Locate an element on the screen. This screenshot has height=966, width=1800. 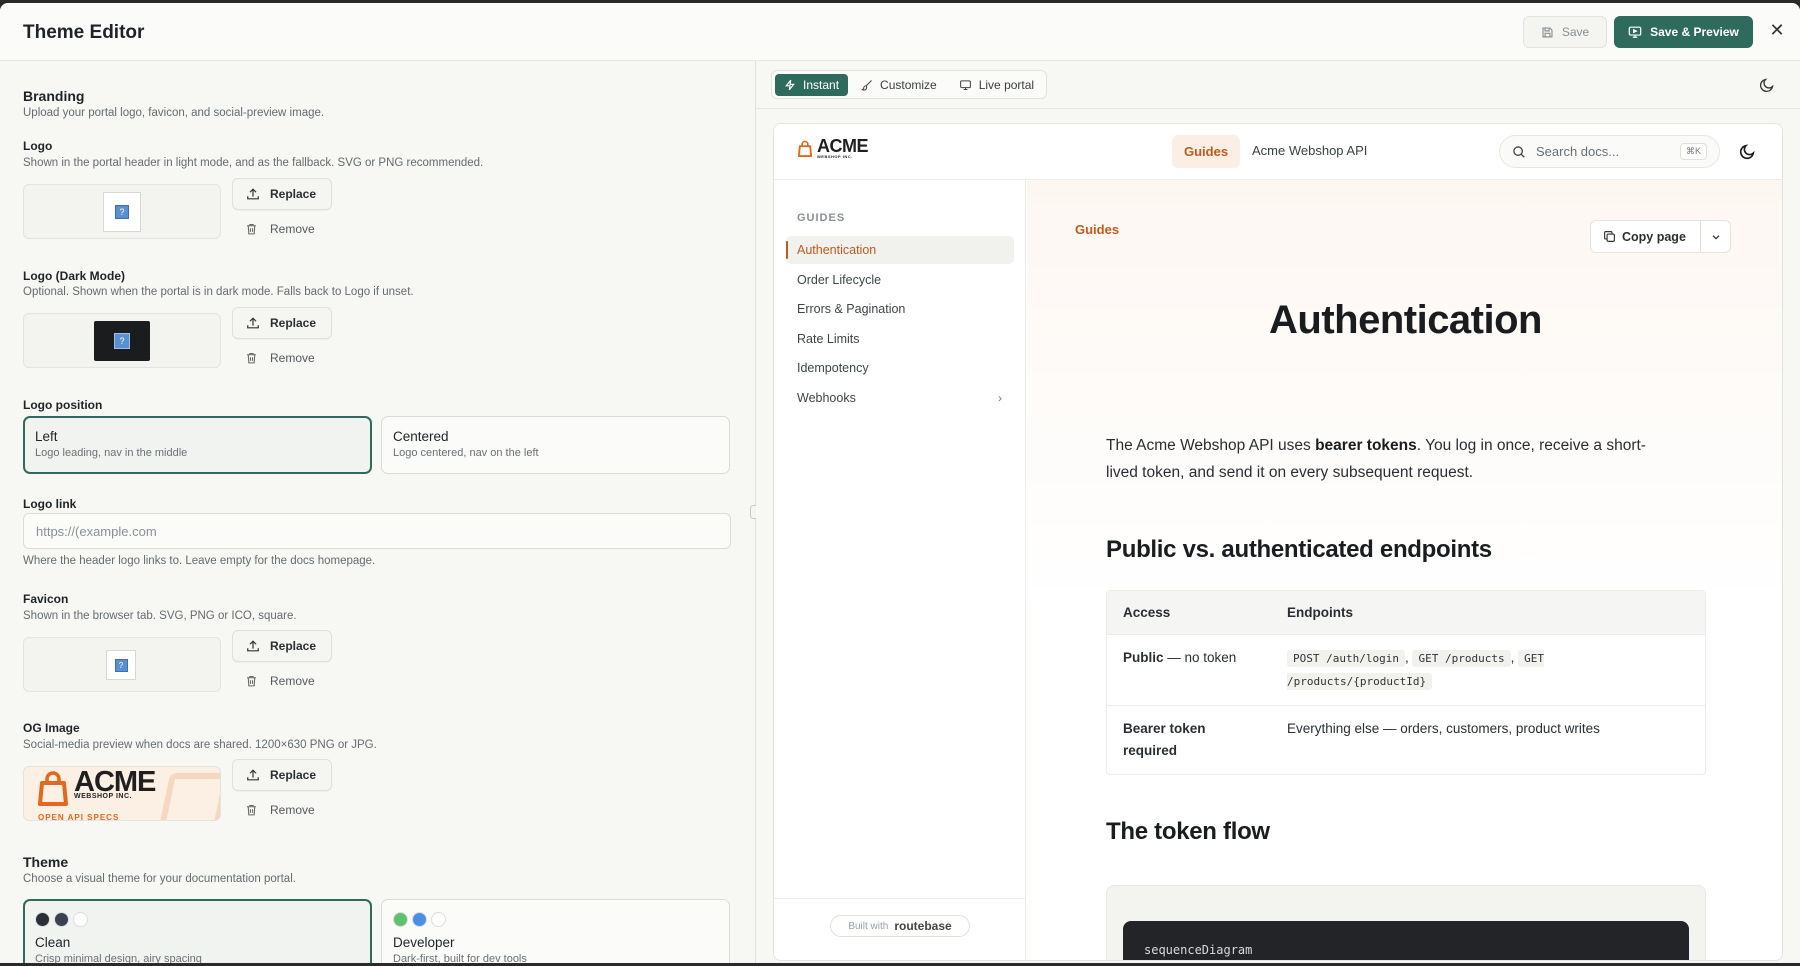
monitor-icon is located at coordinates (965, 85).